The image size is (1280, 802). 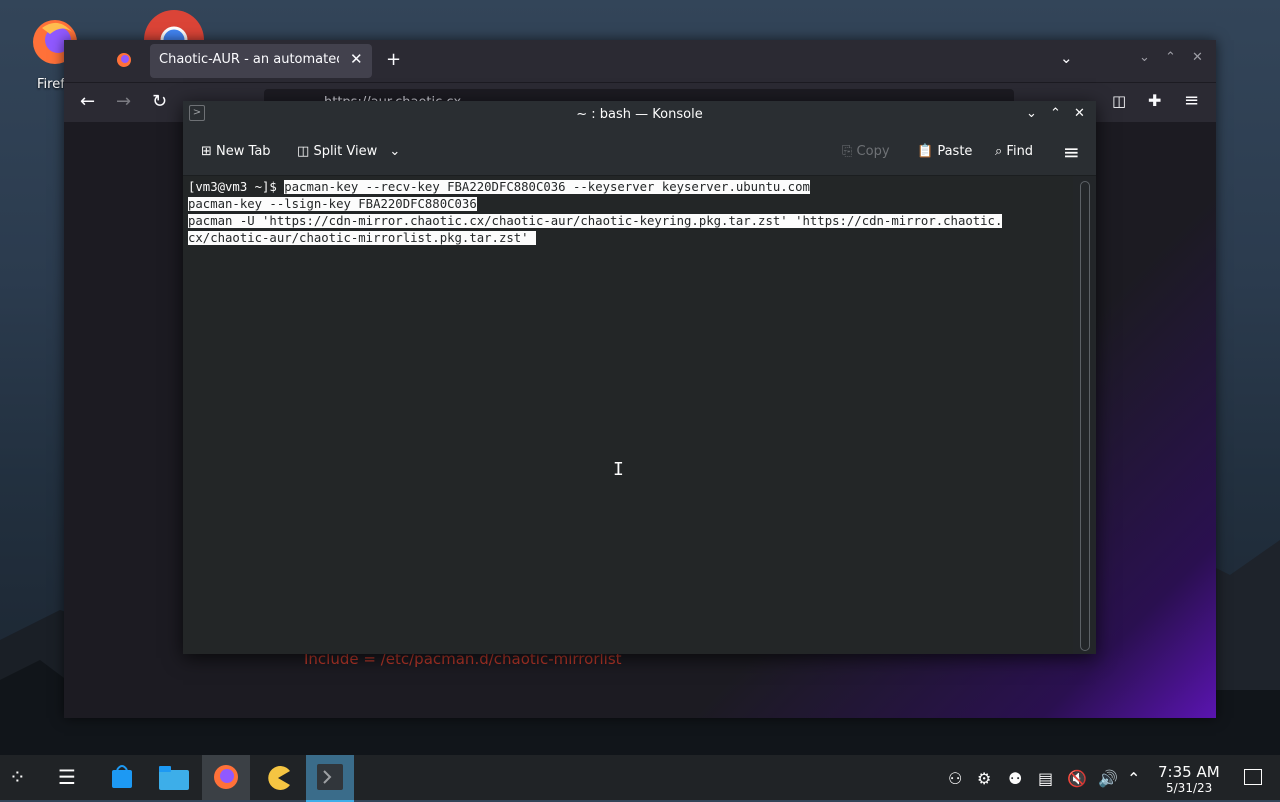 I want to click on show-desktop-icon, so click(x=1253, y=777).